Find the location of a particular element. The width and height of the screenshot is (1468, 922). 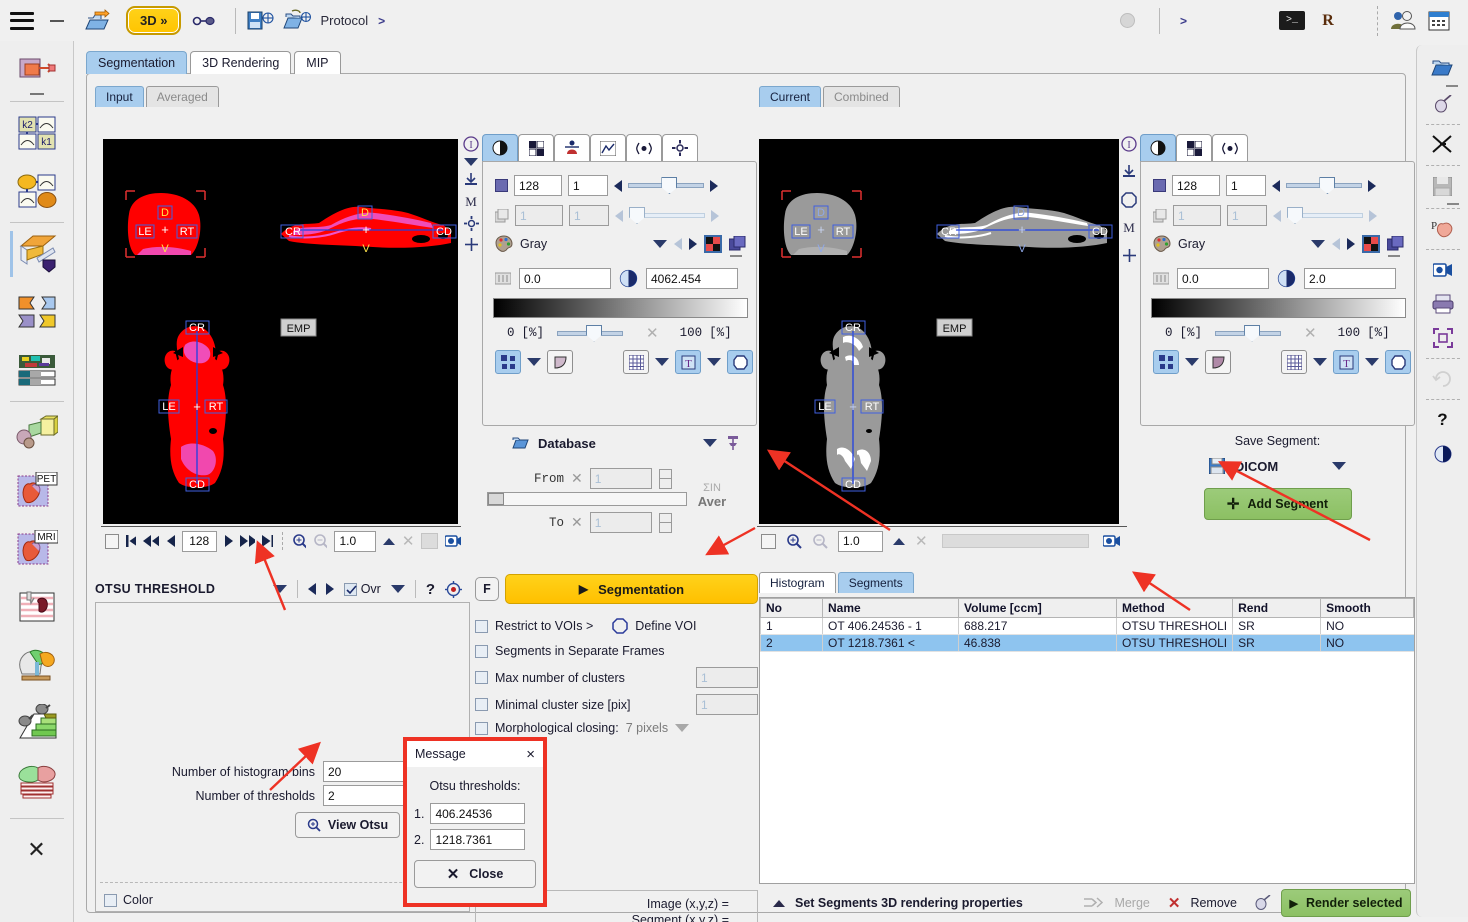

cluster-dropdown-icon-right is located at coordinates (1192, 362).